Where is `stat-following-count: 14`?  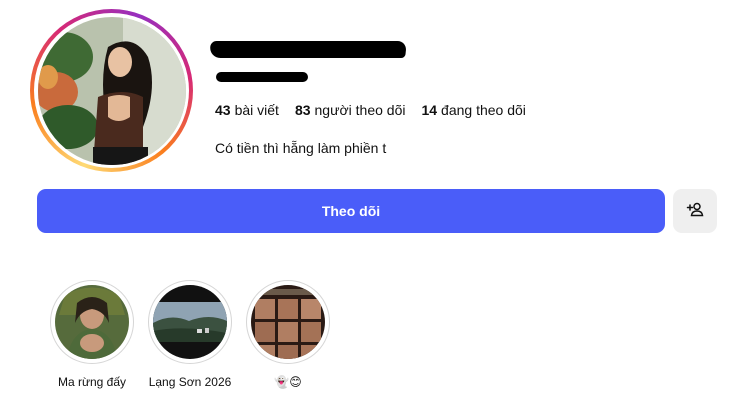 stat-following-count: 14 is located at coordinates (429, 110).